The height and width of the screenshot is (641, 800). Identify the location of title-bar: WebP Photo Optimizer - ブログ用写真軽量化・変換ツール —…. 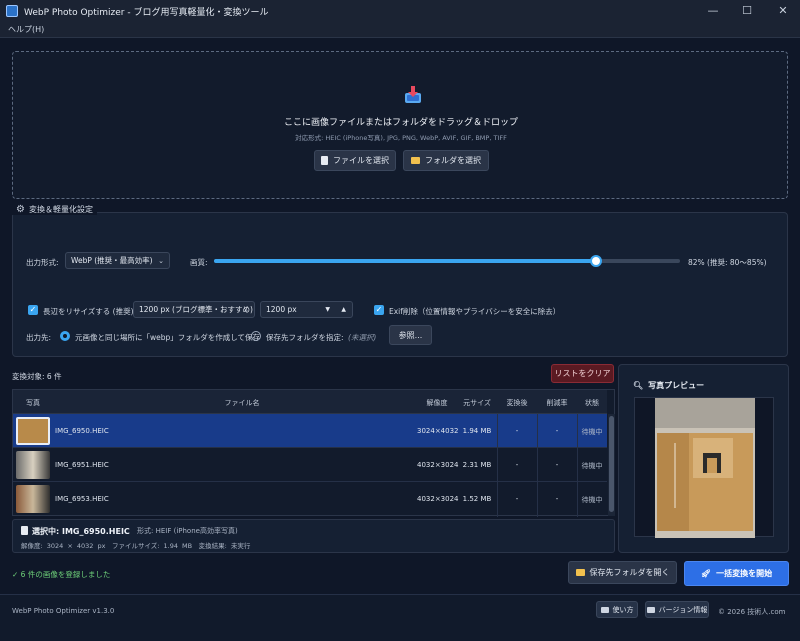
(400, 11).